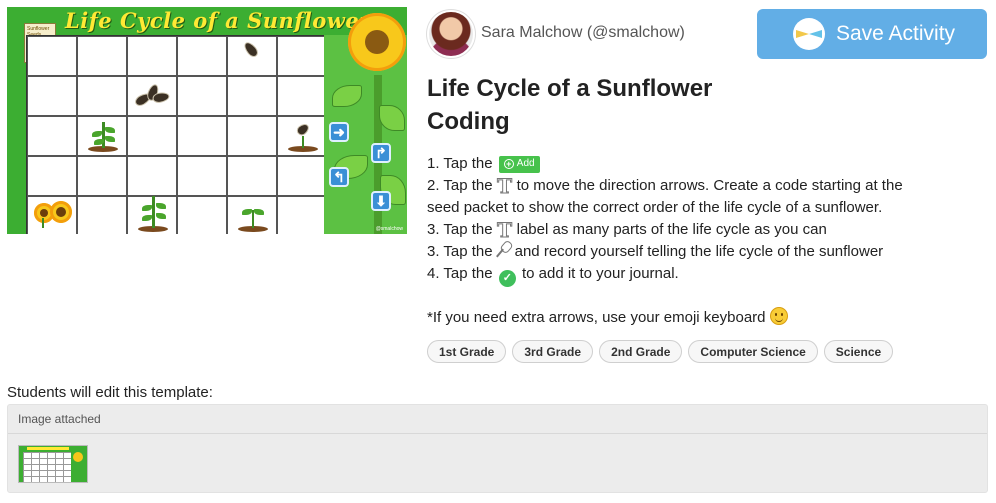 This screenshot has width=996, height=503. I want to click on preview-credit: @smalchow, so click(389, 229).